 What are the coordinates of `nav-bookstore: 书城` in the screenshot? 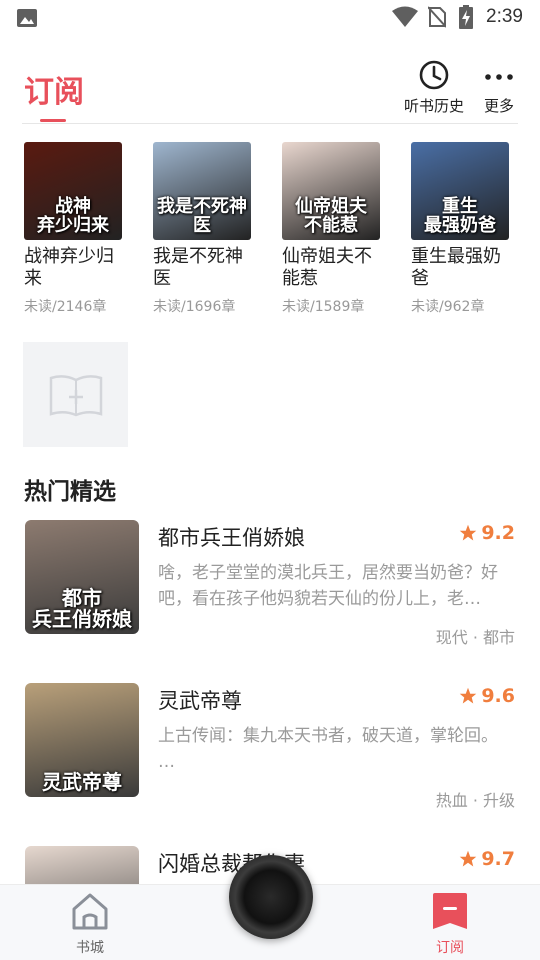 It's located at (90, 924).